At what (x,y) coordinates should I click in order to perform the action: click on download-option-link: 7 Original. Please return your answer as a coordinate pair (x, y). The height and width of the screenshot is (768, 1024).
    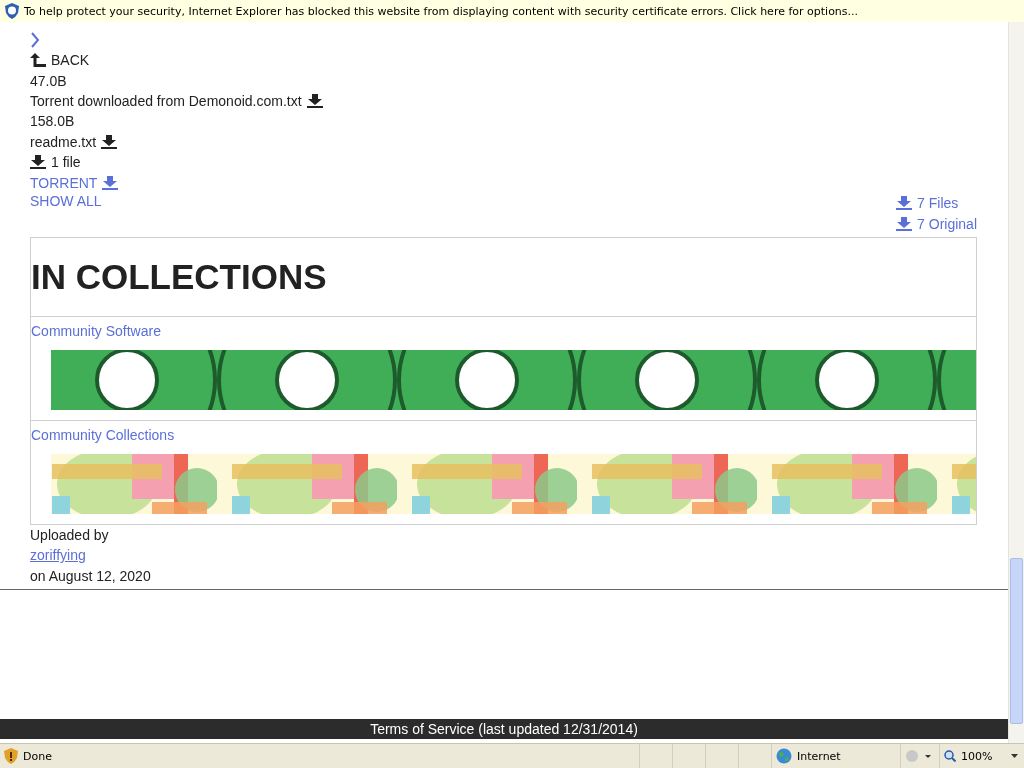
    Looking at the image, I should click on (947, 224).